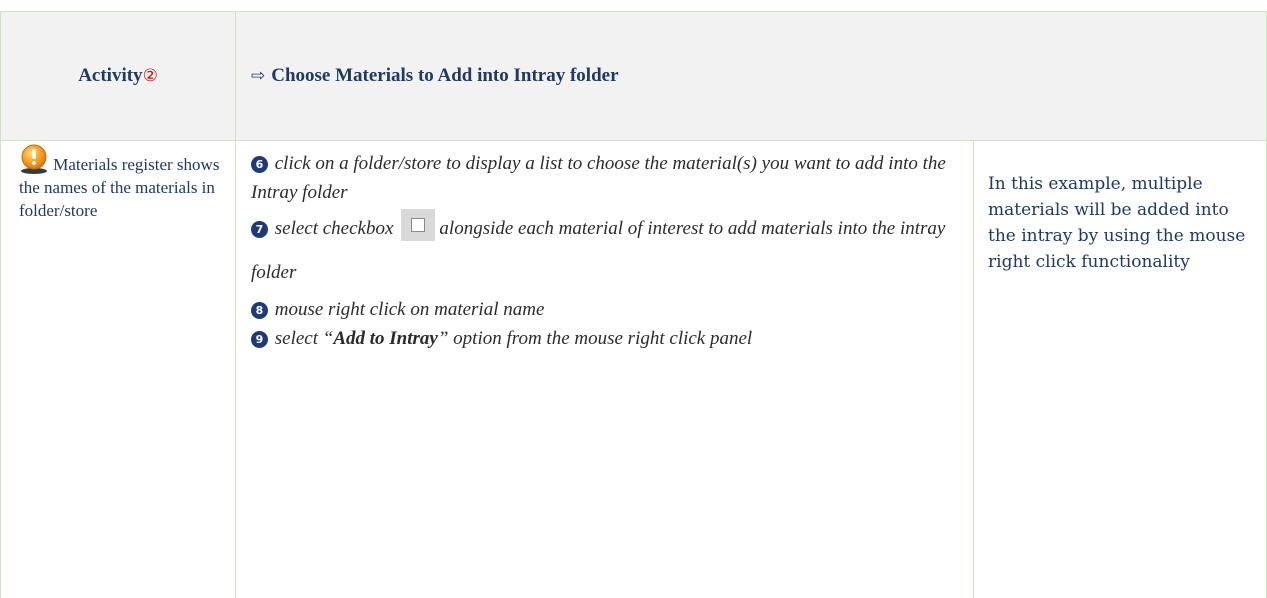 This screenshot has width=1267, height=598. What do you see at coordinates (304, 338) in the screenshot?
I see `step-9-text-before: select “` at bounding box center [304, 338].